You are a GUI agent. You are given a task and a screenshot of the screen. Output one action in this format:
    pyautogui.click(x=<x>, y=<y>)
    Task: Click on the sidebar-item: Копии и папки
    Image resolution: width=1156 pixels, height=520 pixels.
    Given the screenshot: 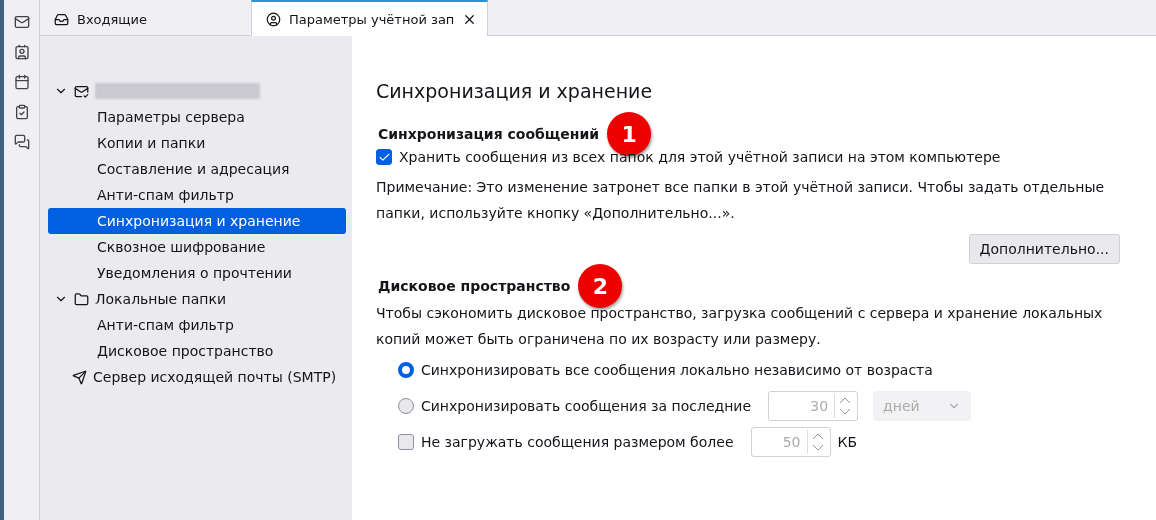 What is the action you would take?
    pyautogui.click(x=197, y=143)
    